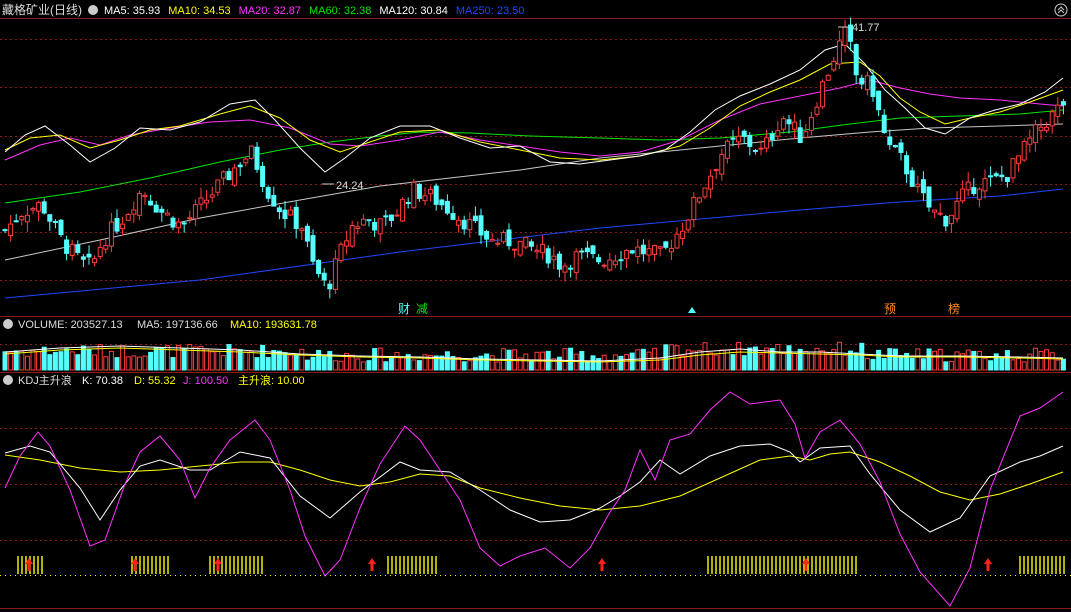 Image resolution: width=1071 pixels, height=612 pixels. Describe the element at coordinates (413, 11) in the screenshot. I see `ma-legend-item: MA120: 30.84` at that location.